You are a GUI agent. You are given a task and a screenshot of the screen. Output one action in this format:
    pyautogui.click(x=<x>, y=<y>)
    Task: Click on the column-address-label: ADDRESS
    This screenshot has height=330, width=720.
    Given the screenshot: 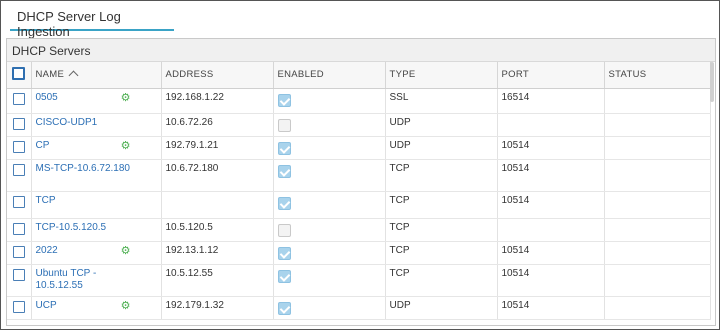 What is the action you would take?
    pyautogui.click(x=189, y=75)
    